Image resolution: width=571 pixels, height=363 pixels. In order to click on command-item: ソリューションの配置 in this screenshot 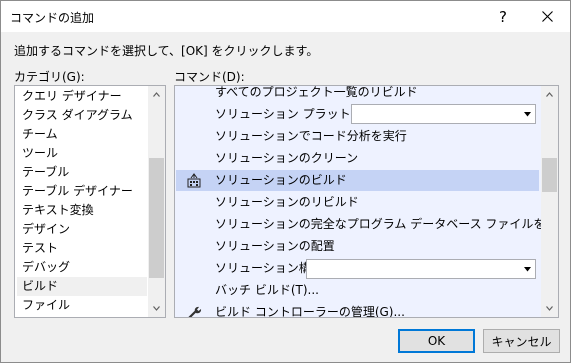, I will do `click(357, 246)`.